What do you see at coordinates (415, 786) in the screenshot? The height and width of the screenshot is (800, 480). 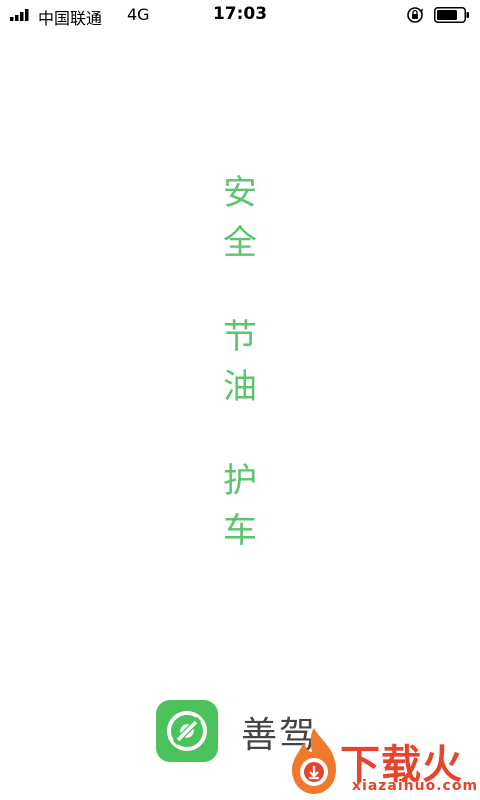 I see `watermark-url: xiazaihuo.com` at bounding box center [415, 786].